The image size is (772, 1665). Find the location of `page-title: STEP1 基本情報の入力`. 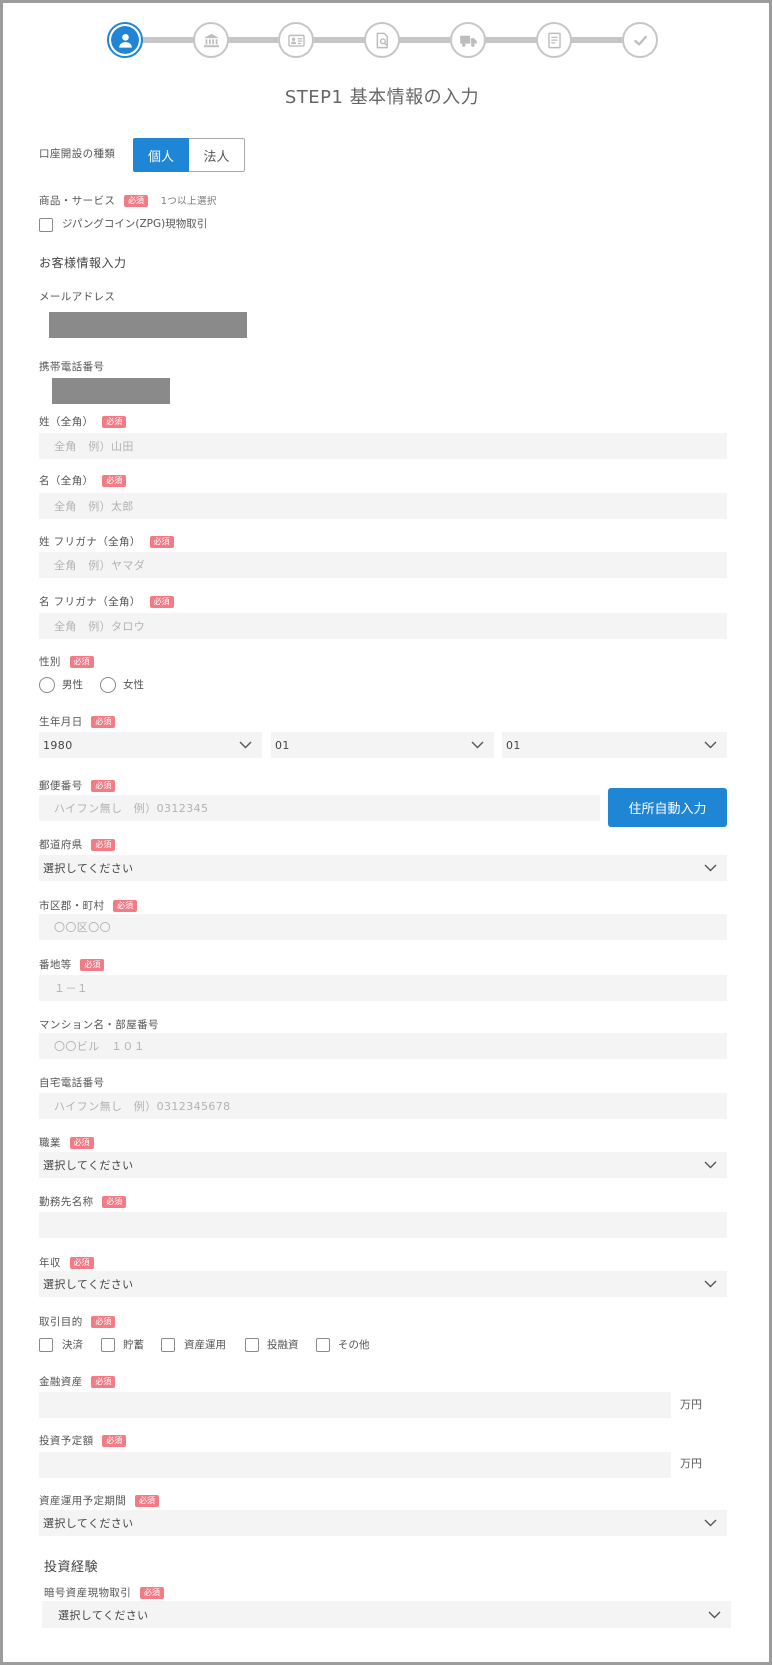

page-title: STEP1 基本情報の入力 is located at coordinates (382, 97).